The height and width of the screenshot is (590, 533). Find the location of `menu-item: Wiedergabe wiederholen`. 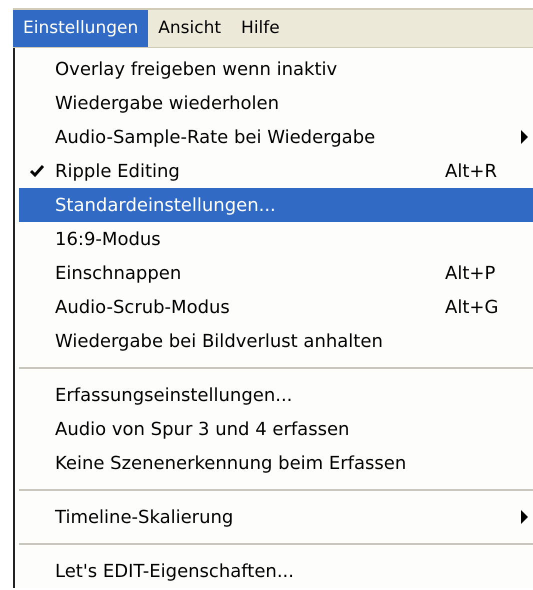

menu-item: Wiedergabe wiederholen is located at coordinates (276, 103).